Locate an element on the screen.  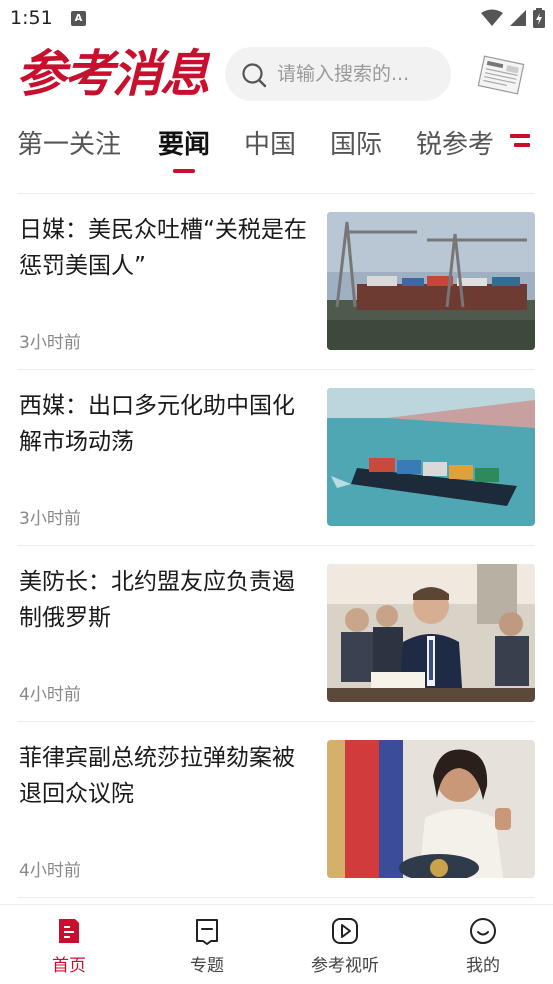
nav-label: 参考视听 is located at coordinates (345, 966).